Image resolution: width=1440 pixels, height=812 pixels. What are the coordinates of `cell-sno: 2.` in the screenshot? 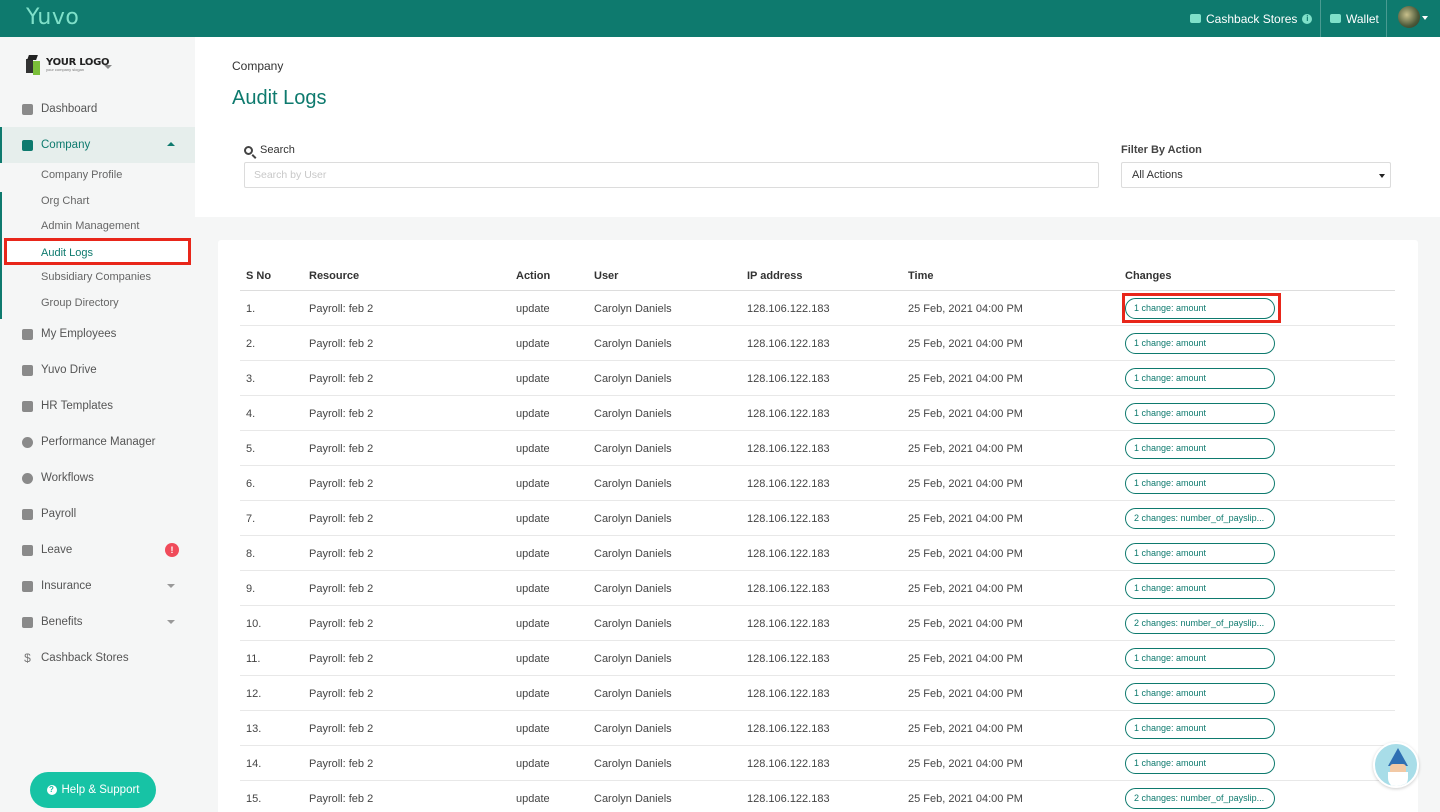 It's located at (251, 344).